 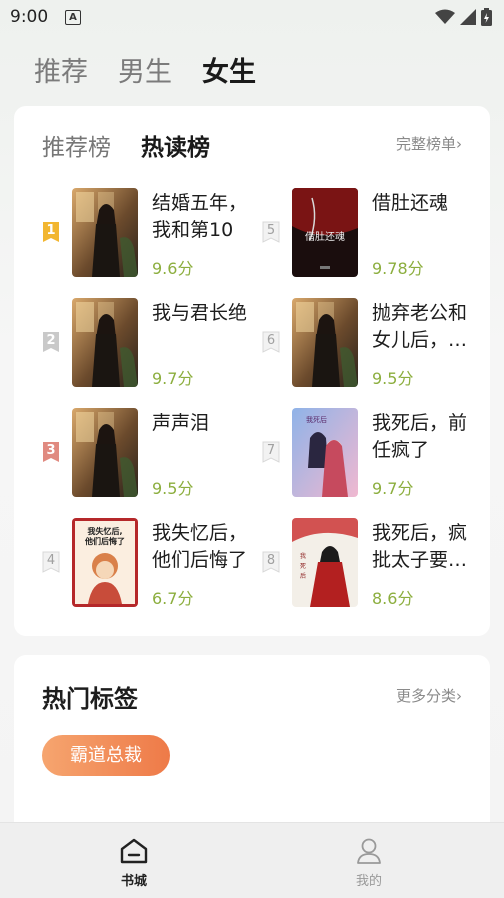 I want to click on rank-badge: 7, so click(x=271, y=452).